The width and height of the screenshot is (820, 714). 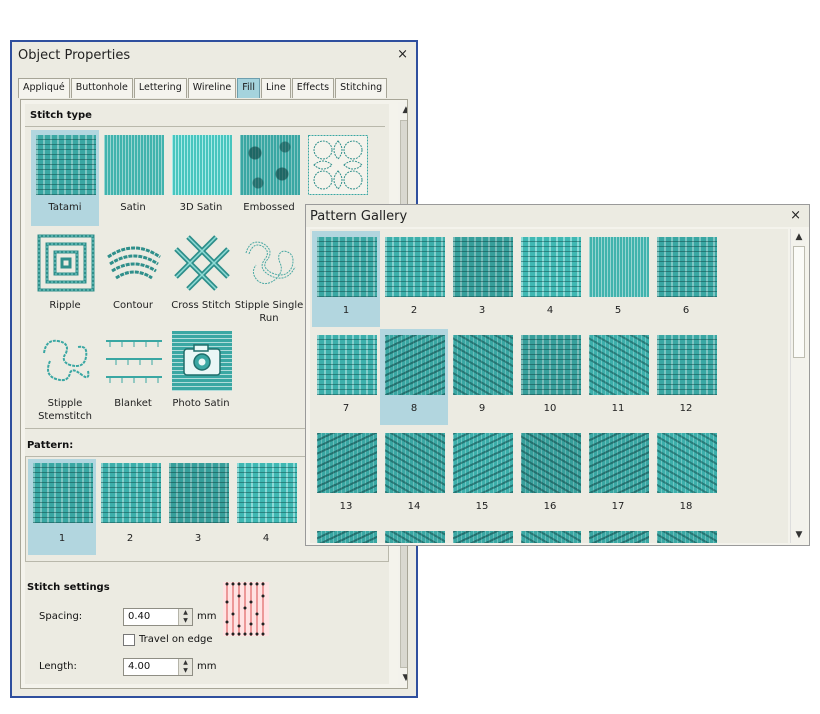 What do you see at coordinates (414, 408) in the screenshot?
I see `pattern-number: 8` at bounding box center [414, 408].